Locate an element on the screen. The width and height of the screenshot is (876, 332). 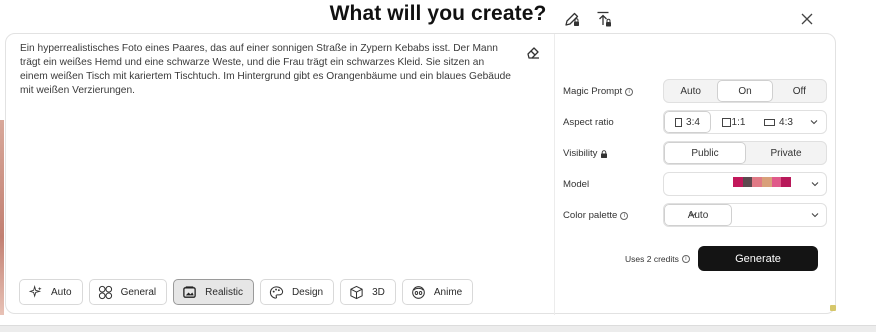
aspect-ratio-label: Aspect ratio is located at coordinates (588, 122).